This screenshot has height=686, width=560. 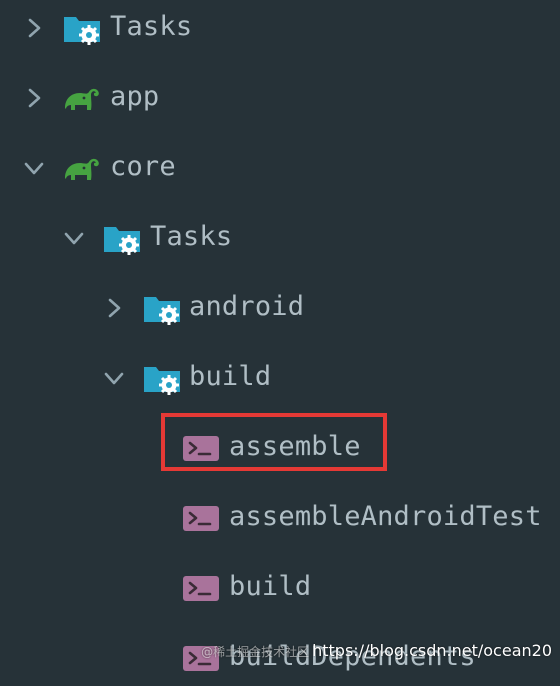 I want to click on tree-row-android: android, so click(x=280, y=308).